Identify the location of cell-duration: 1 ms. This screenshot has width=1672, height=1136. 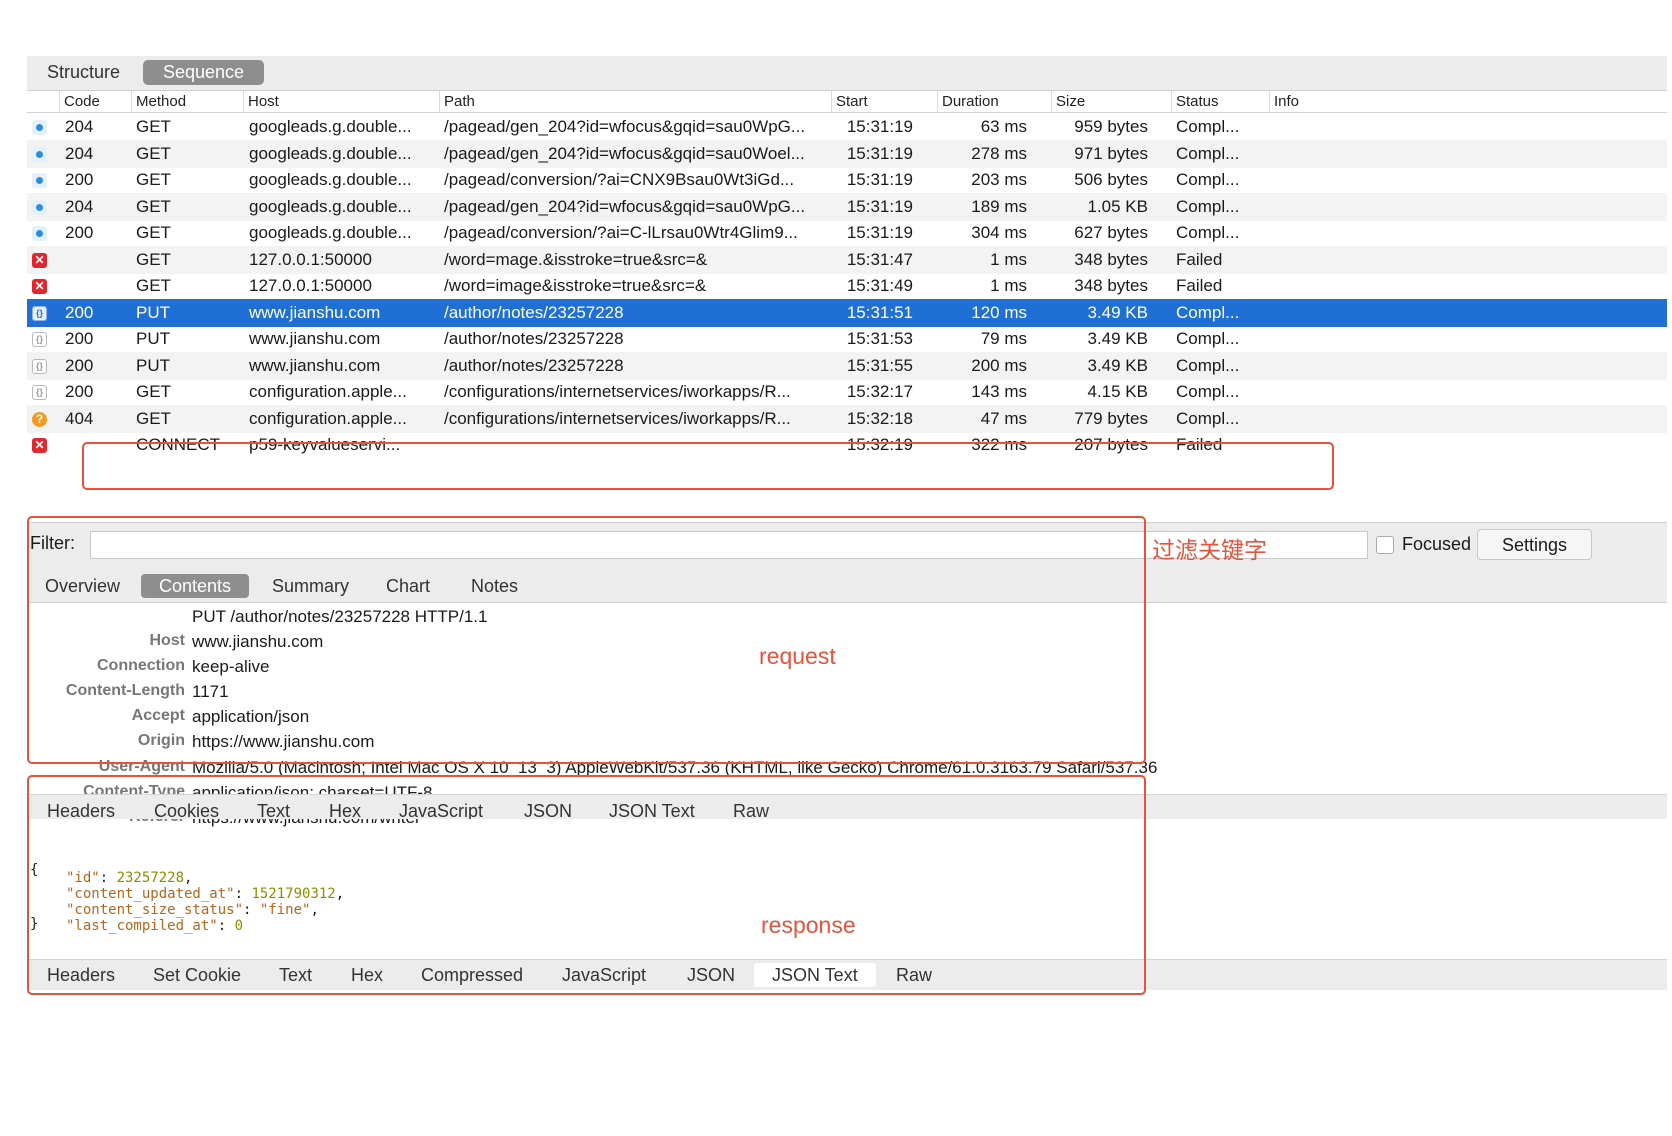
(1008, 285).